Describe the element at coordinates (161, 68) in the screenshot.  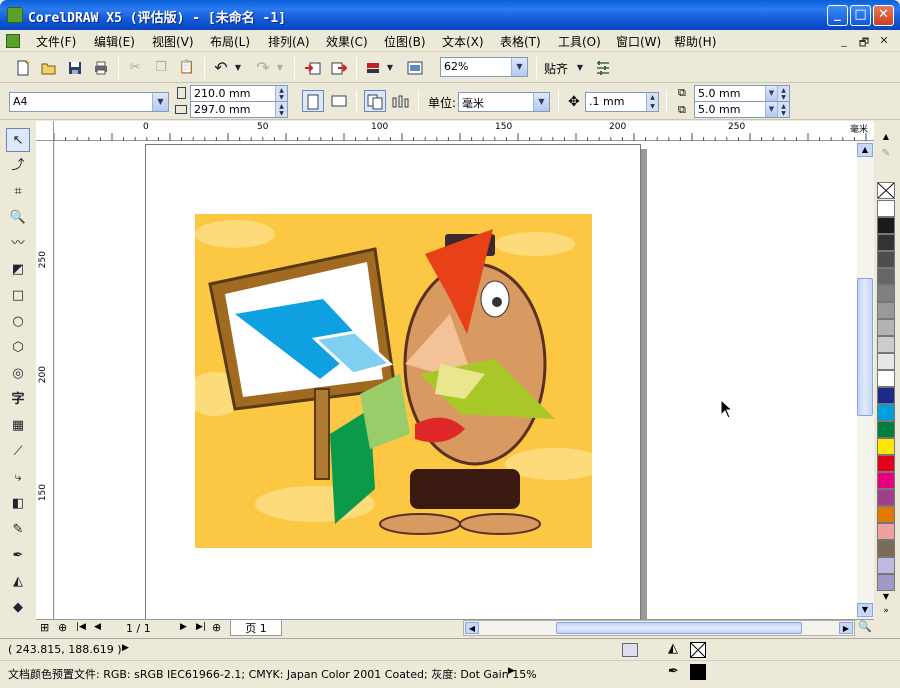
I see `copy-icon: ❐` at that location.